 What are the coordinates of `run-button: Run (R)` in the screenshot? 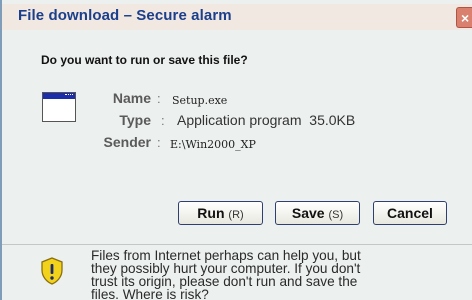 It's located at (220, 213).